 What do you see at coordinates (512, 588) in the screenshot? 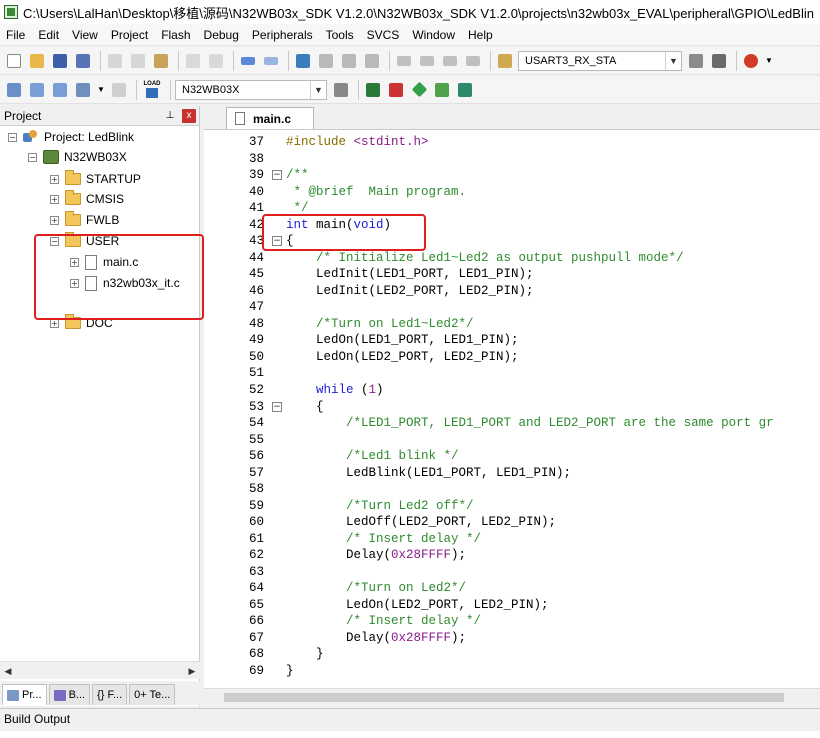
I see `code-line: 64 /*Turn on Led2*/` at bounding box center [512, 588].